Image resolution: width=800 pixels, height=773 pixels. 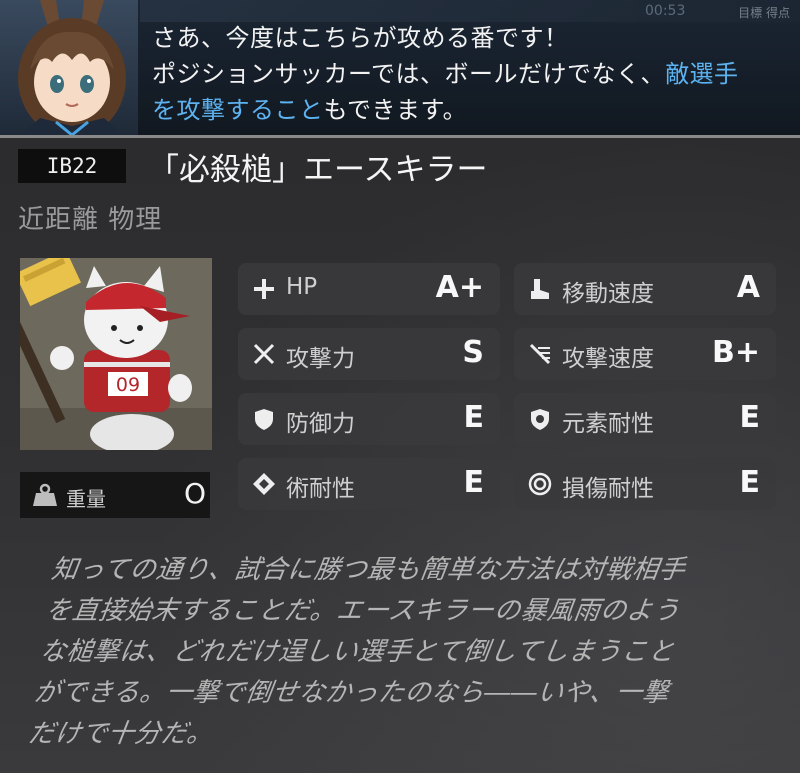 I want to click on stat-label: HP, so click(x=302, y=287).